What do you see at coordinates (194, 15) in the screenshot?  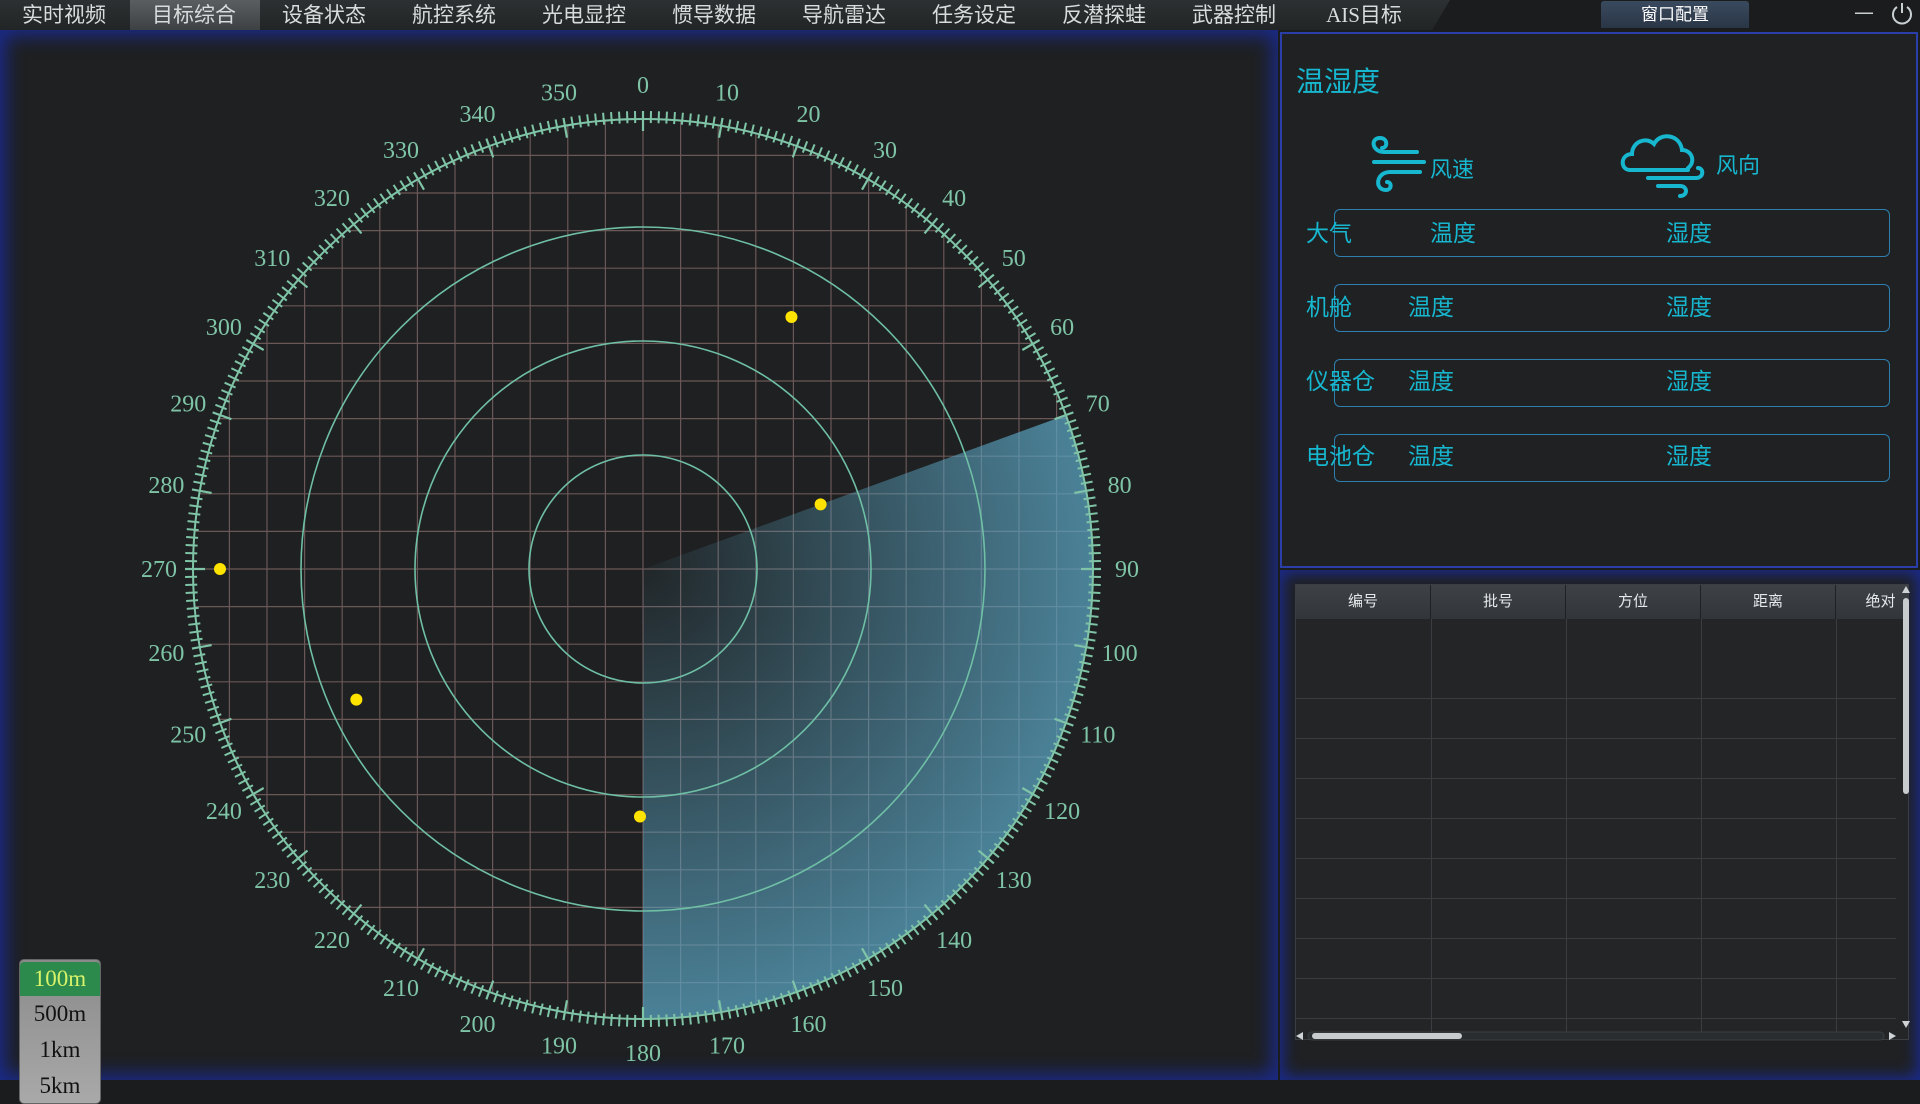 I see `tab-label: 目标综合` at bounding box center [194, 15].